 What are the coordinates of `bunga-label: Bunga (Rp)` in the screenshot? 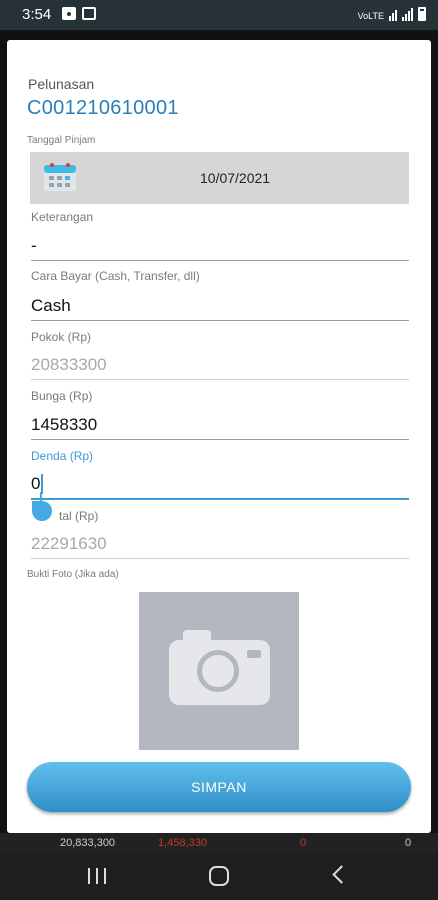 It's located at (62, 396).